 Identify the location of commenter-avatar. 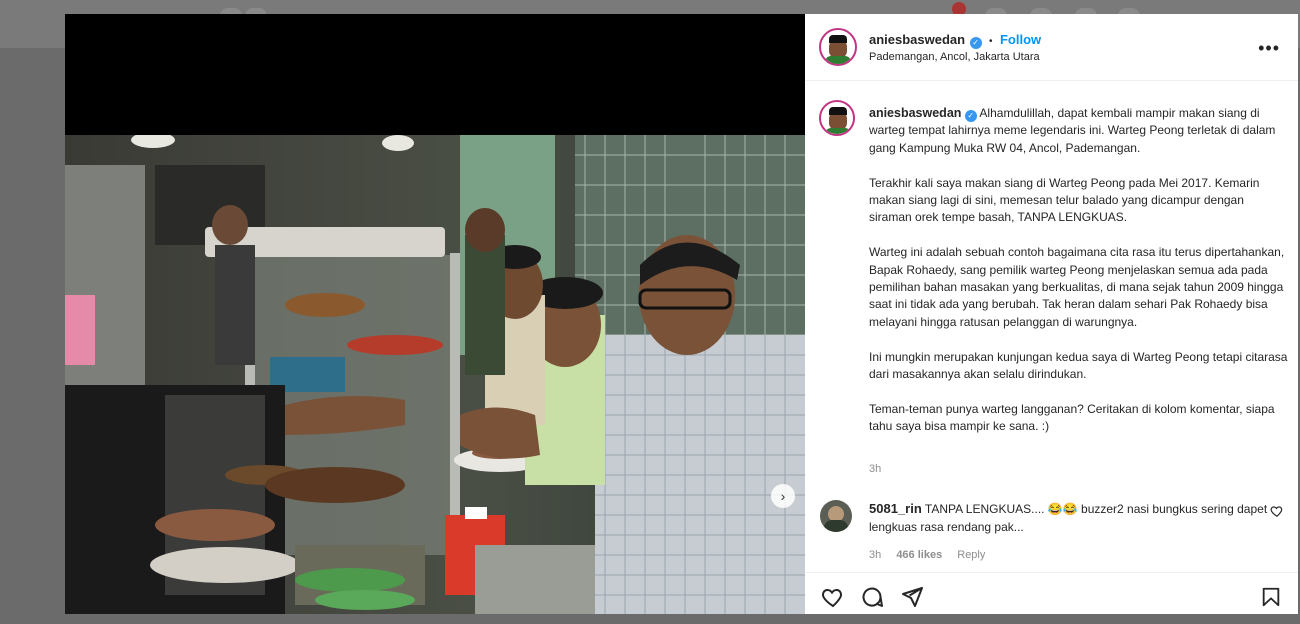
(836, 516).